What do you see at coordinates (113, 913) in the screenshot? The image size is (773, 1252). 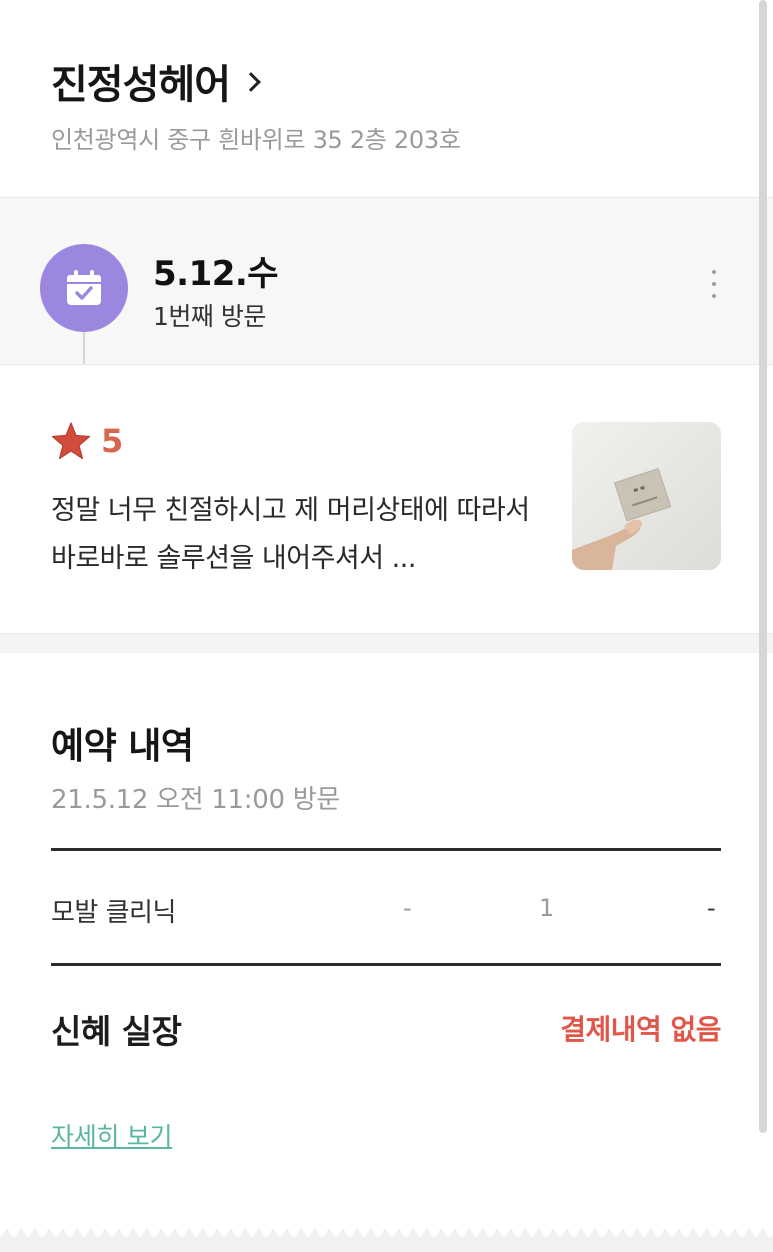 I see `service-name: 모발 클리닉` at bounding box center [113, 913].